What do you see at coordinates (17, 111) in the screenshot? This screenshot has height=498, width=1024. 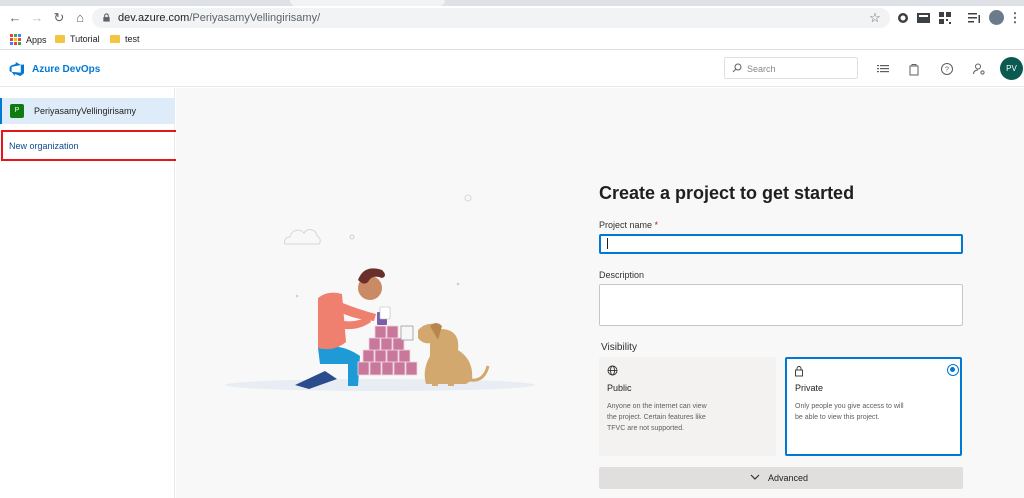 I see `organization-badge: P` at bounding box center [17, 111].